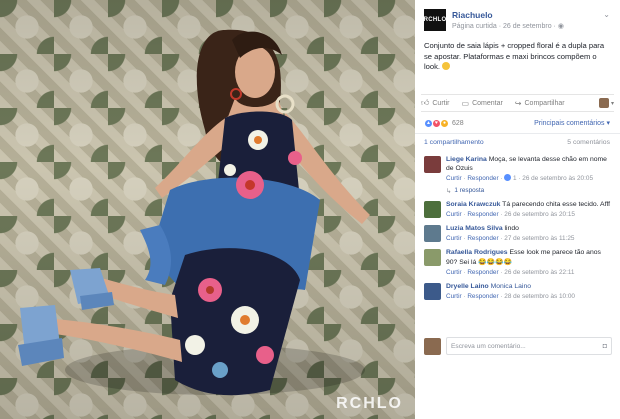 The image size is (620, 419). What do you see at coordinates (544, 103) in the screenshot?
I see `share-label: Compartilhar` at bounding box center [544, 103].